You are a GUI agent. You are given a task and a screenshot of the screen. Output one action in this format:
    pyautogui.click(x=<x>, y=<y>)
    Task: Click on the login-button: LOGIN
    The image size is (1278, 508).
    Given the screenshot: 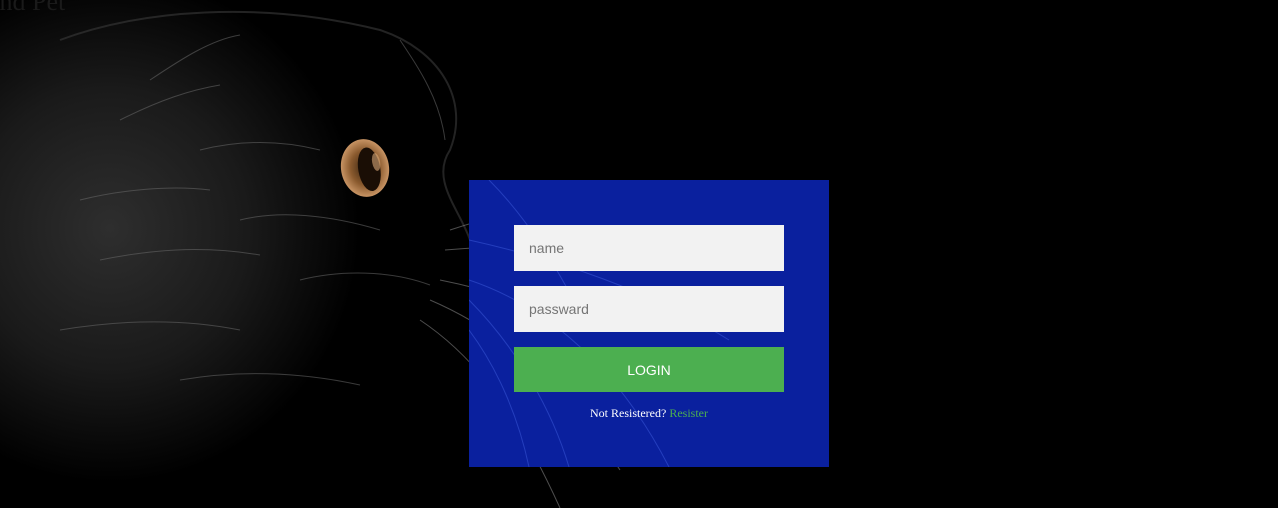 What is the action you would take?
    pyautogui.click(x=649, y=369)
    